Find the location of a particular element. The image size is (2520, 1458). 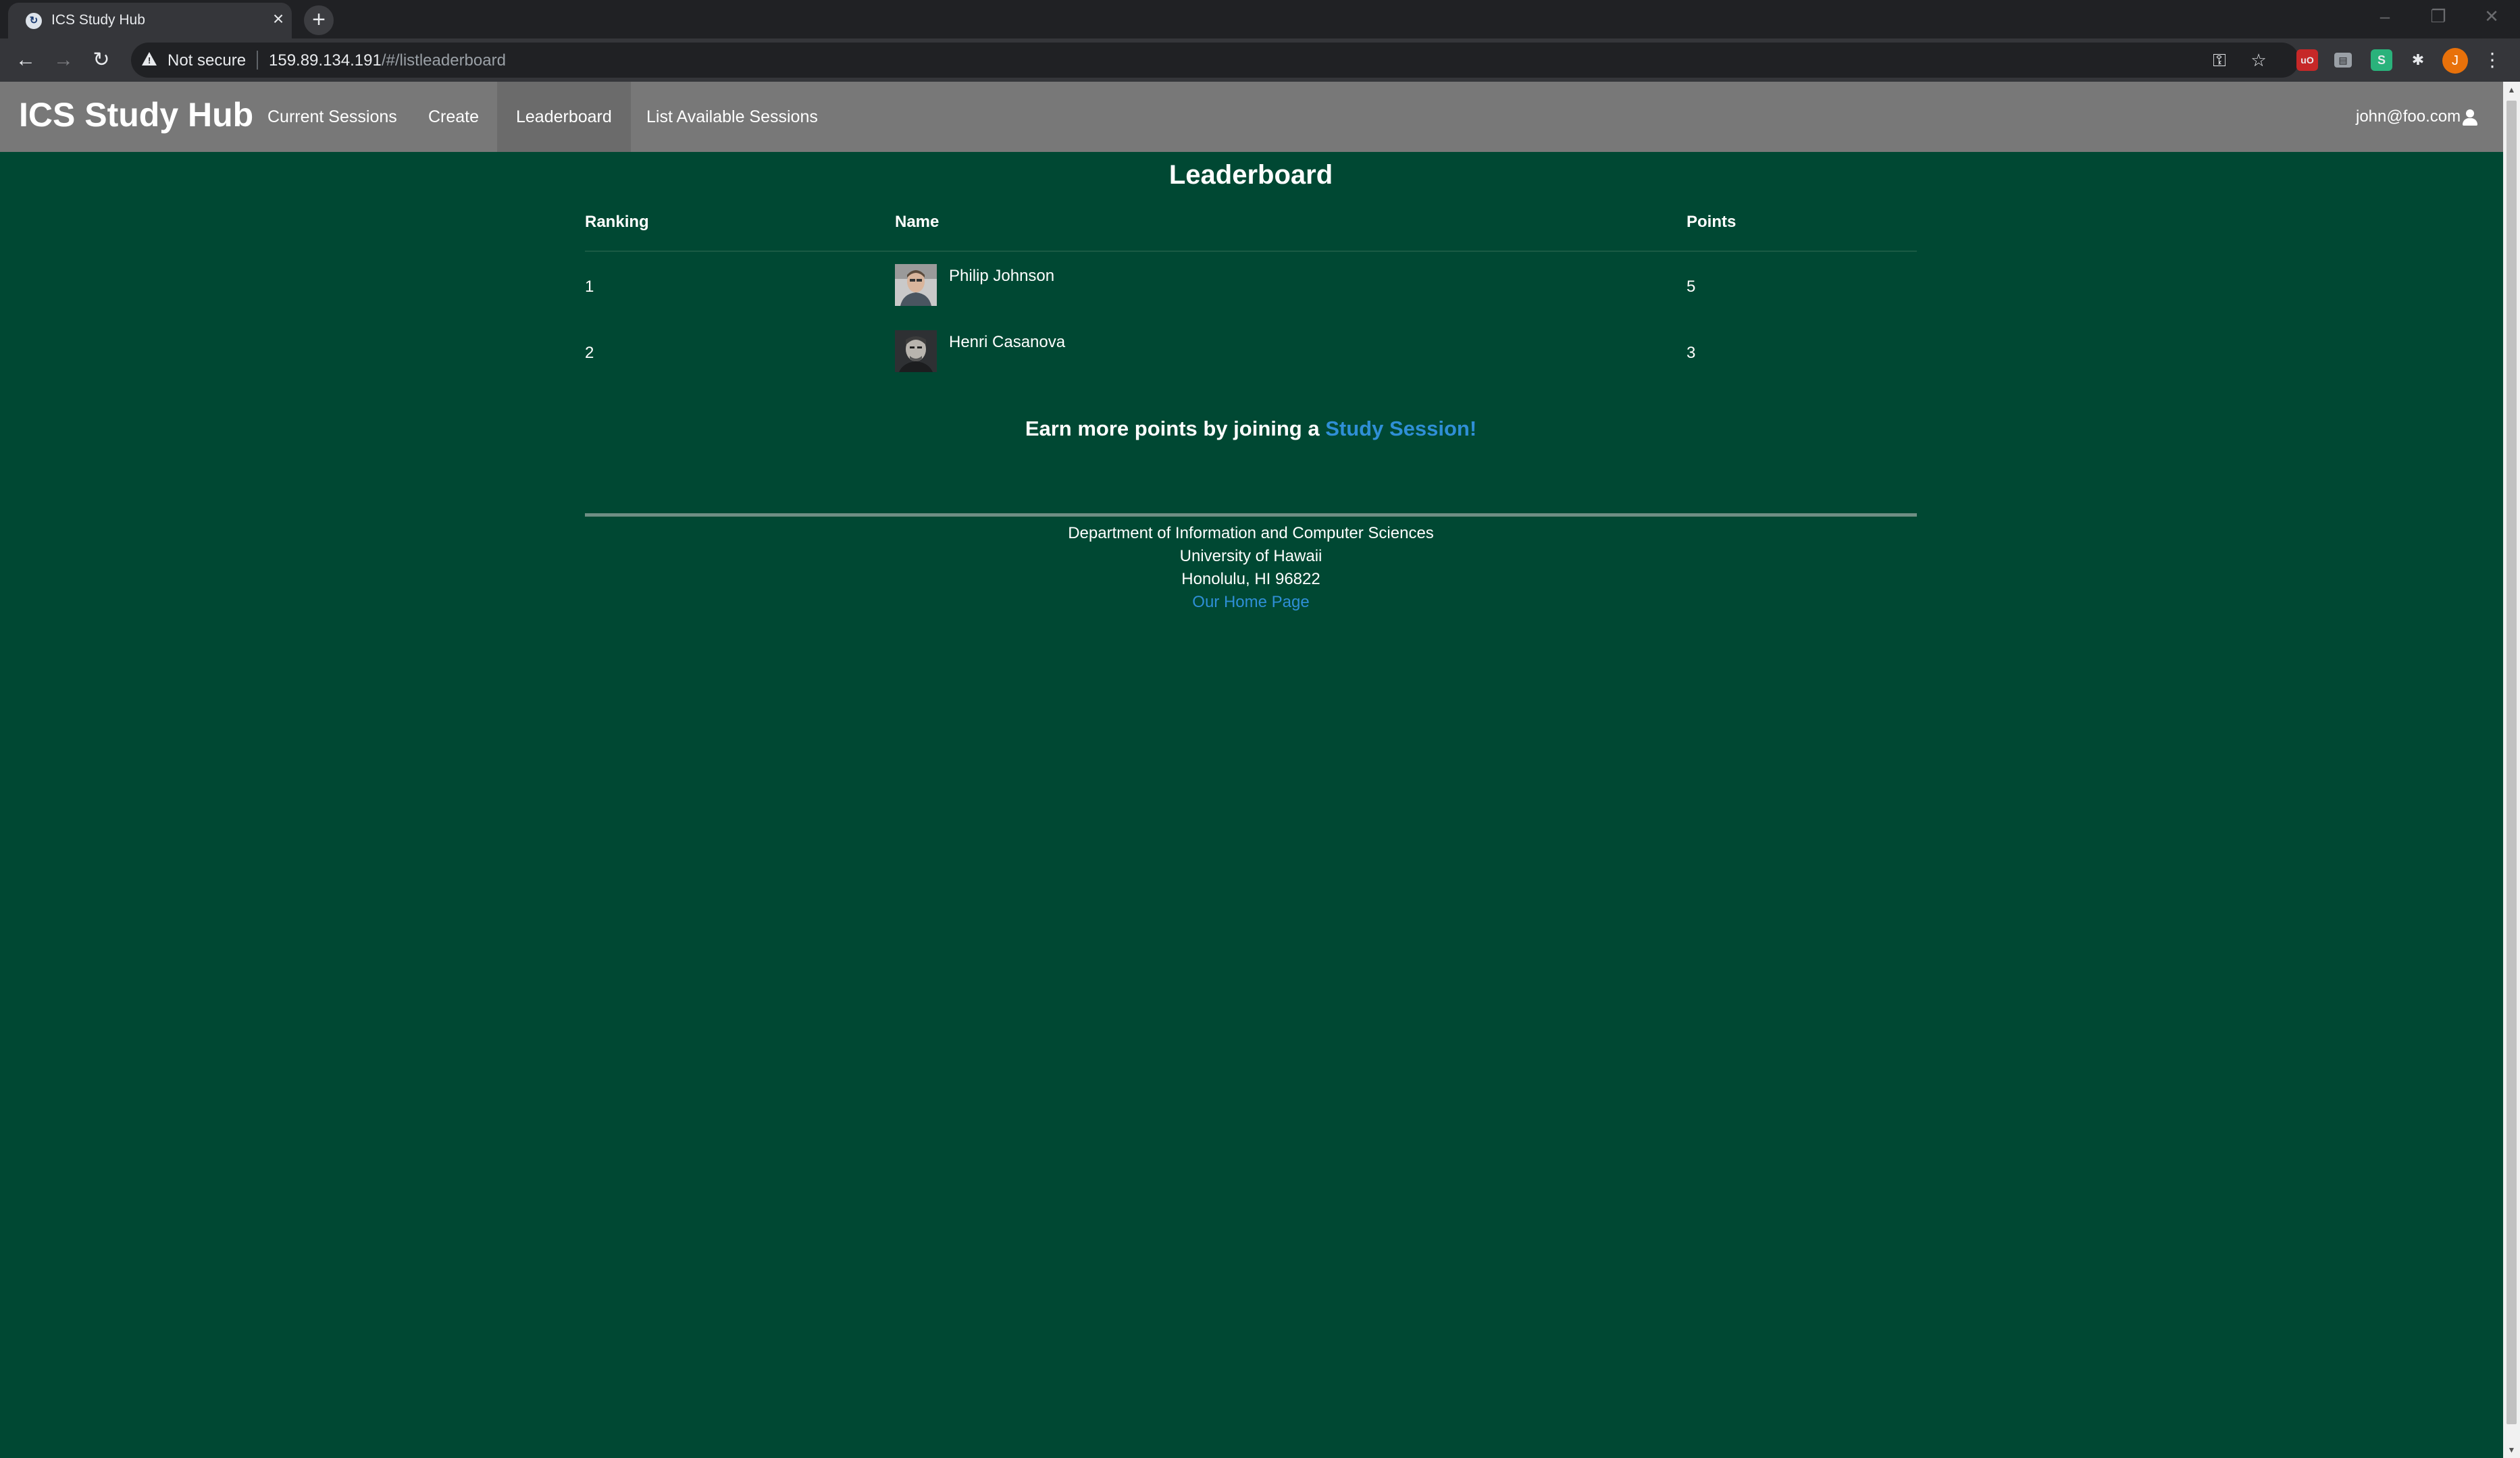

restore-icon: ❐ is located at coordinates (2438, 17).